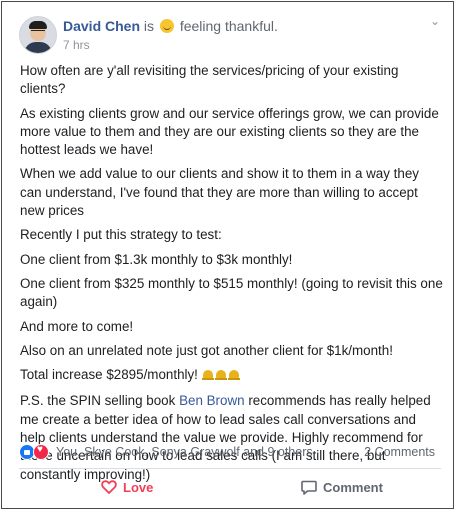 This screenshot has height=512, width=457. I want to click on comment-icon, so click(309, 487).